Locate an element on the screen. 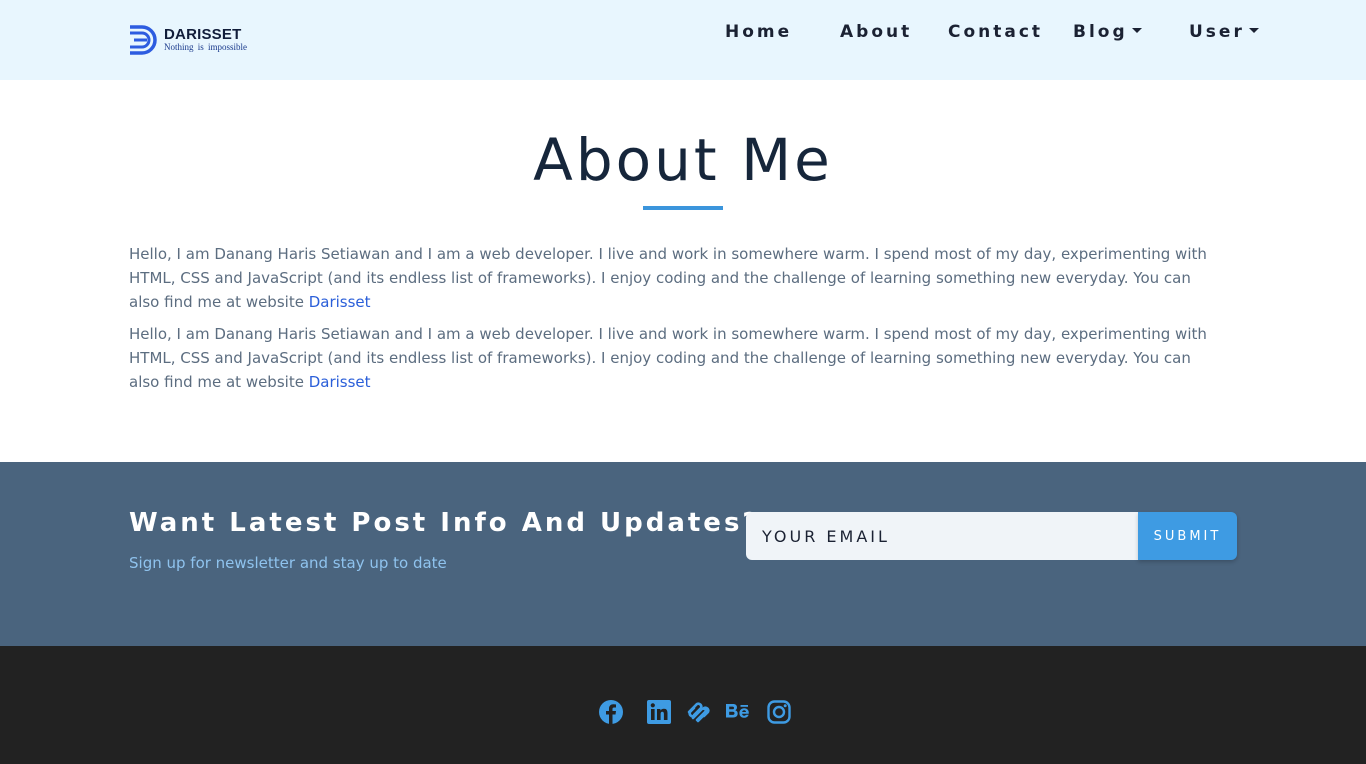 The height and width of the screenshot is (764, 1366). instagram-icon is located at coordinates (779, 712).